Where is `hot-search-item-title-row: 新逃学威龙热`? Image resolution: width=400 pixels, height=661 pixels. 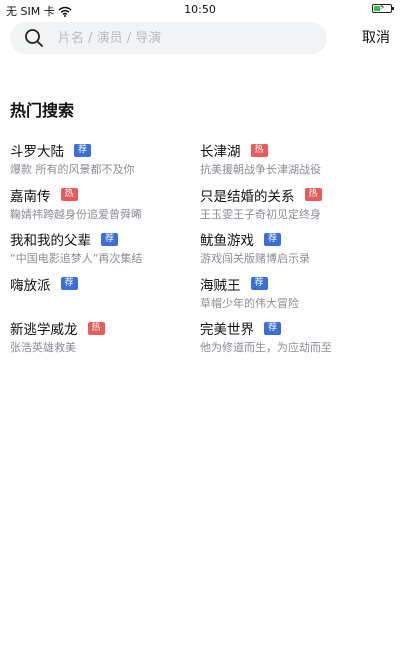 hot-search-item-title-row: 新逃学威龙热 is located at coordinates (105, 328).